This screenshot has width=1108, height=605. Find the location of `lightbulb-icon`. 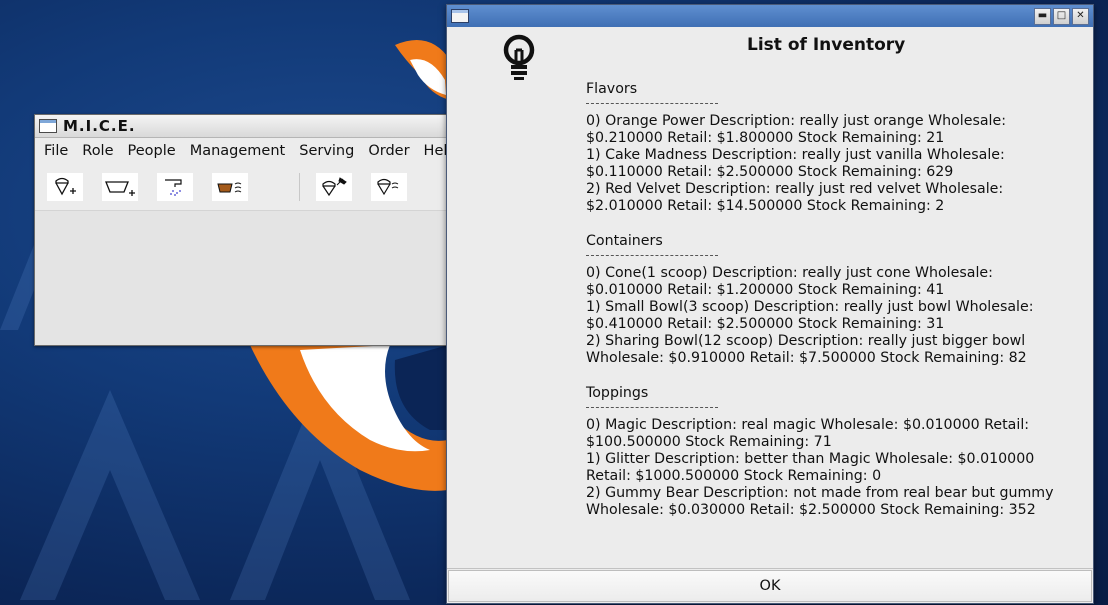

lightbulb-icon is located at coordinates (519, 57).